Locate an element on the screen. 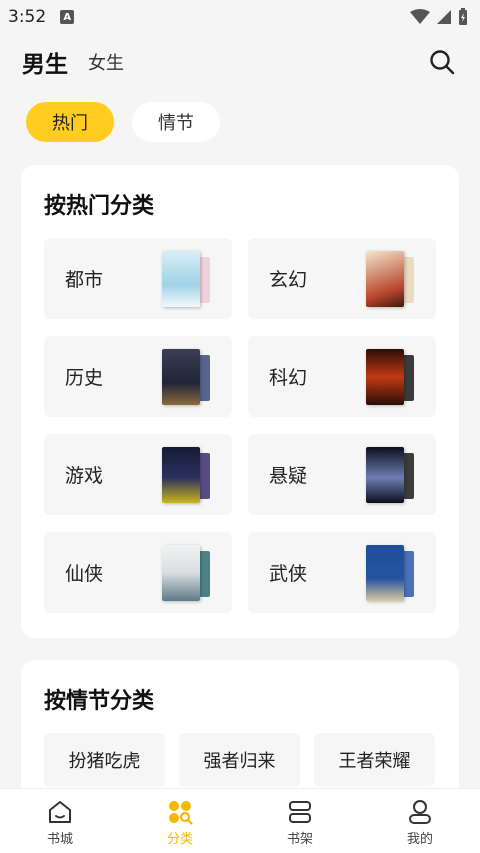  top-bar: 男生 女生 is located at coordinates (240, 62).